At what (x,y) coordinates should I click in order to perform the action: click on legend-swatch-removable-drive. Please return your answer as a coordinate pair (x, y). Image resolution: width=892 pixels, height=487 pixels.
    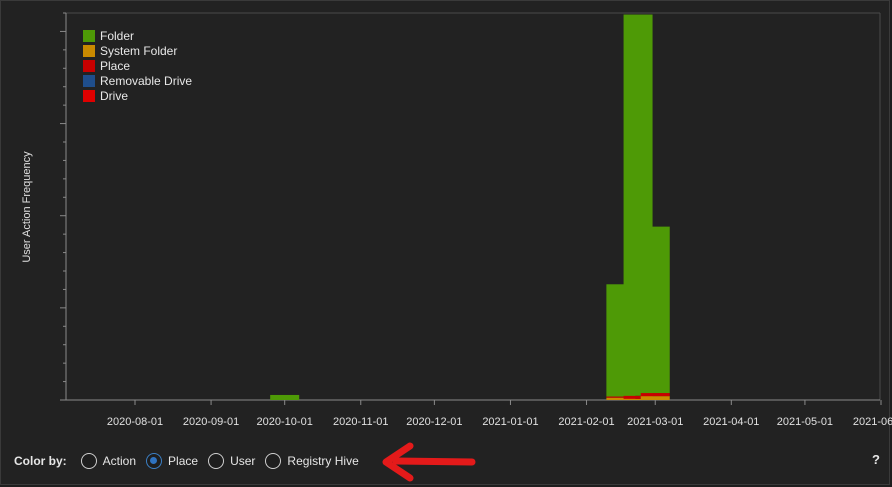
    Looking at the image, I should click on (89, 81).